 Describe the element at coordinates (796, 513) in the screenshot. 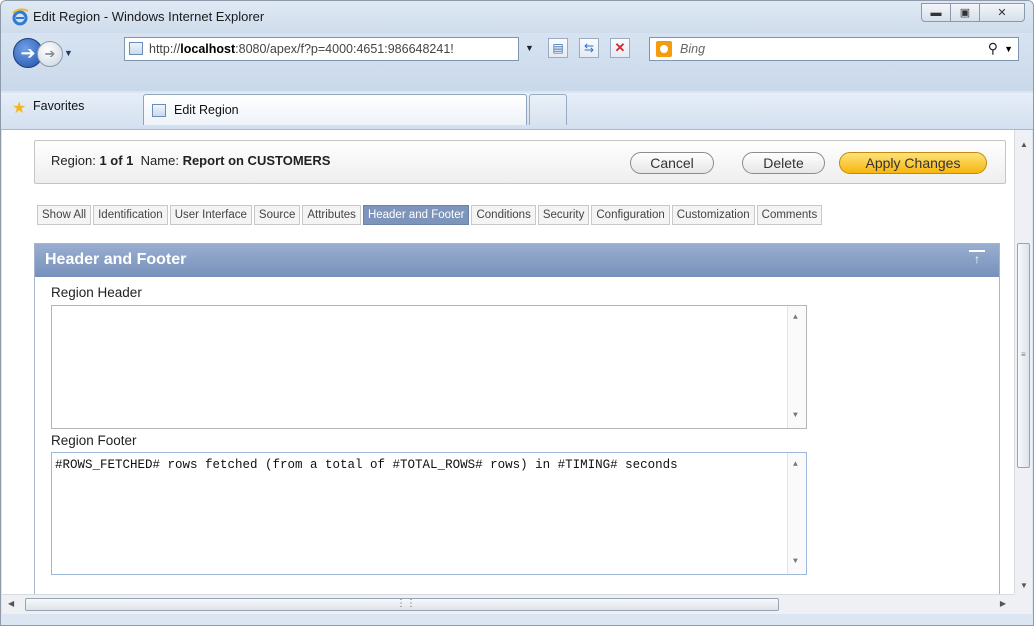

I see `region-footer-scrollbar: ▲ ▼` at that location.